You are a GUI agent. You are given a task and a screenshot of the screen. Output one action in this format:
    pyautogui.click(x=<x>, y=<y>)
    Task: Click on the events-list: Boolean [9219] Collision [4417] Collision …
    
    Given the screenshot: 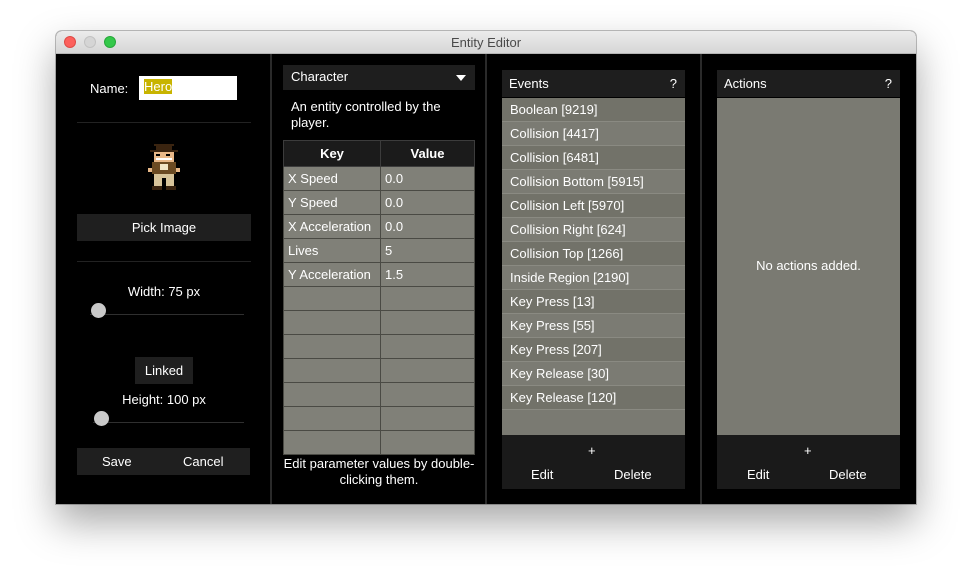 What is the action you would take?
    pyautogui.click(x=593, y=266)
    